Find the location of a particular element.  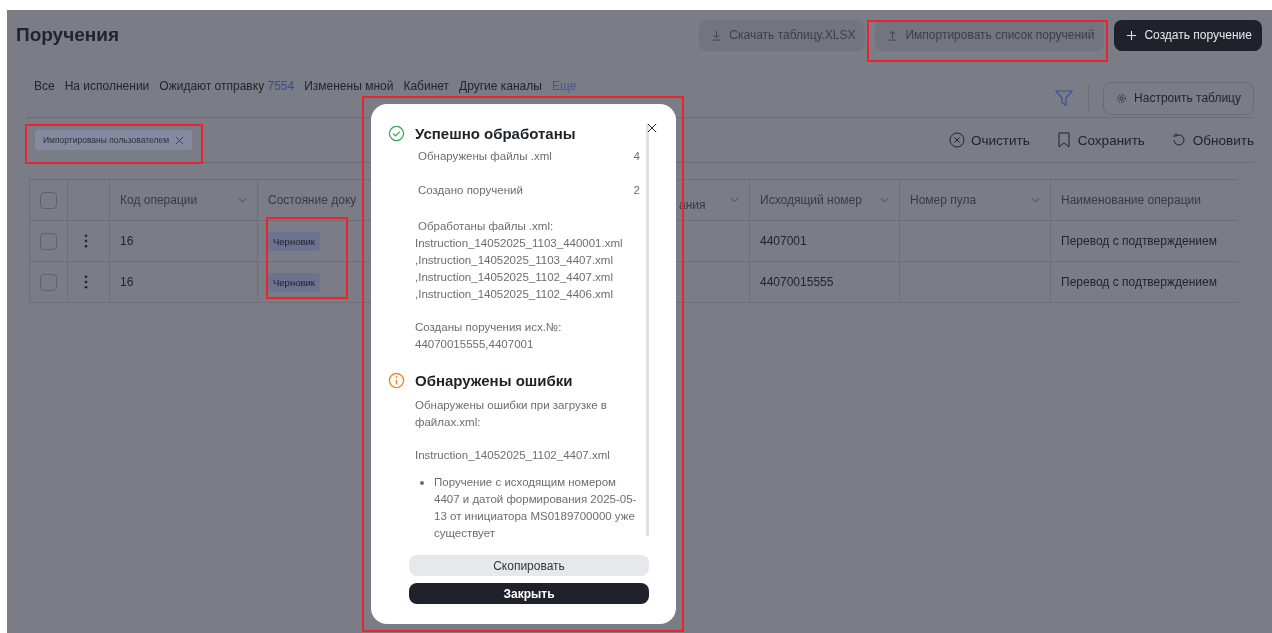

section-title: Обнаружены ошибки is located at coordinates (494, 380).